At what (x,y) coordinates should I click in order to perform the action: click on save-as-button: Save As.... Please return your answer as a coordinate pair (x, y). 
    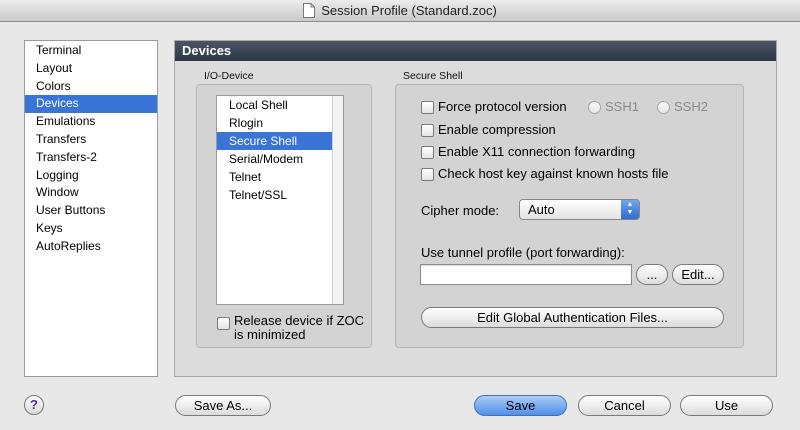
    Looking at the image, I should click on (223, 405).